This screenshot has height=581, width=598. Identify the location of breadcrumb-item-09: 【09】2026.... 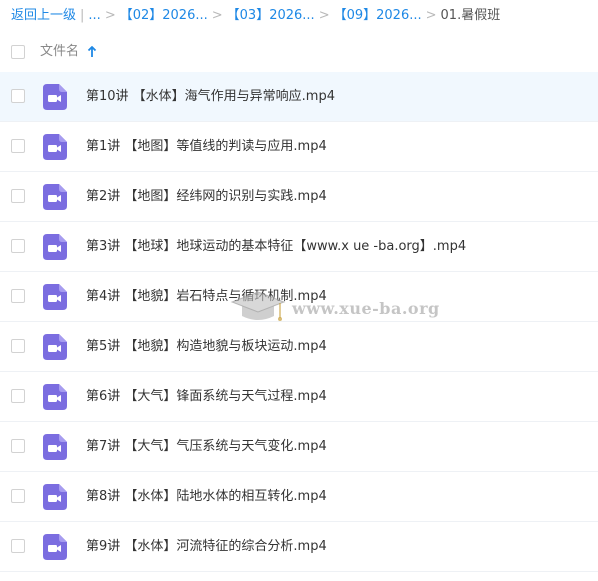
(378, 16).